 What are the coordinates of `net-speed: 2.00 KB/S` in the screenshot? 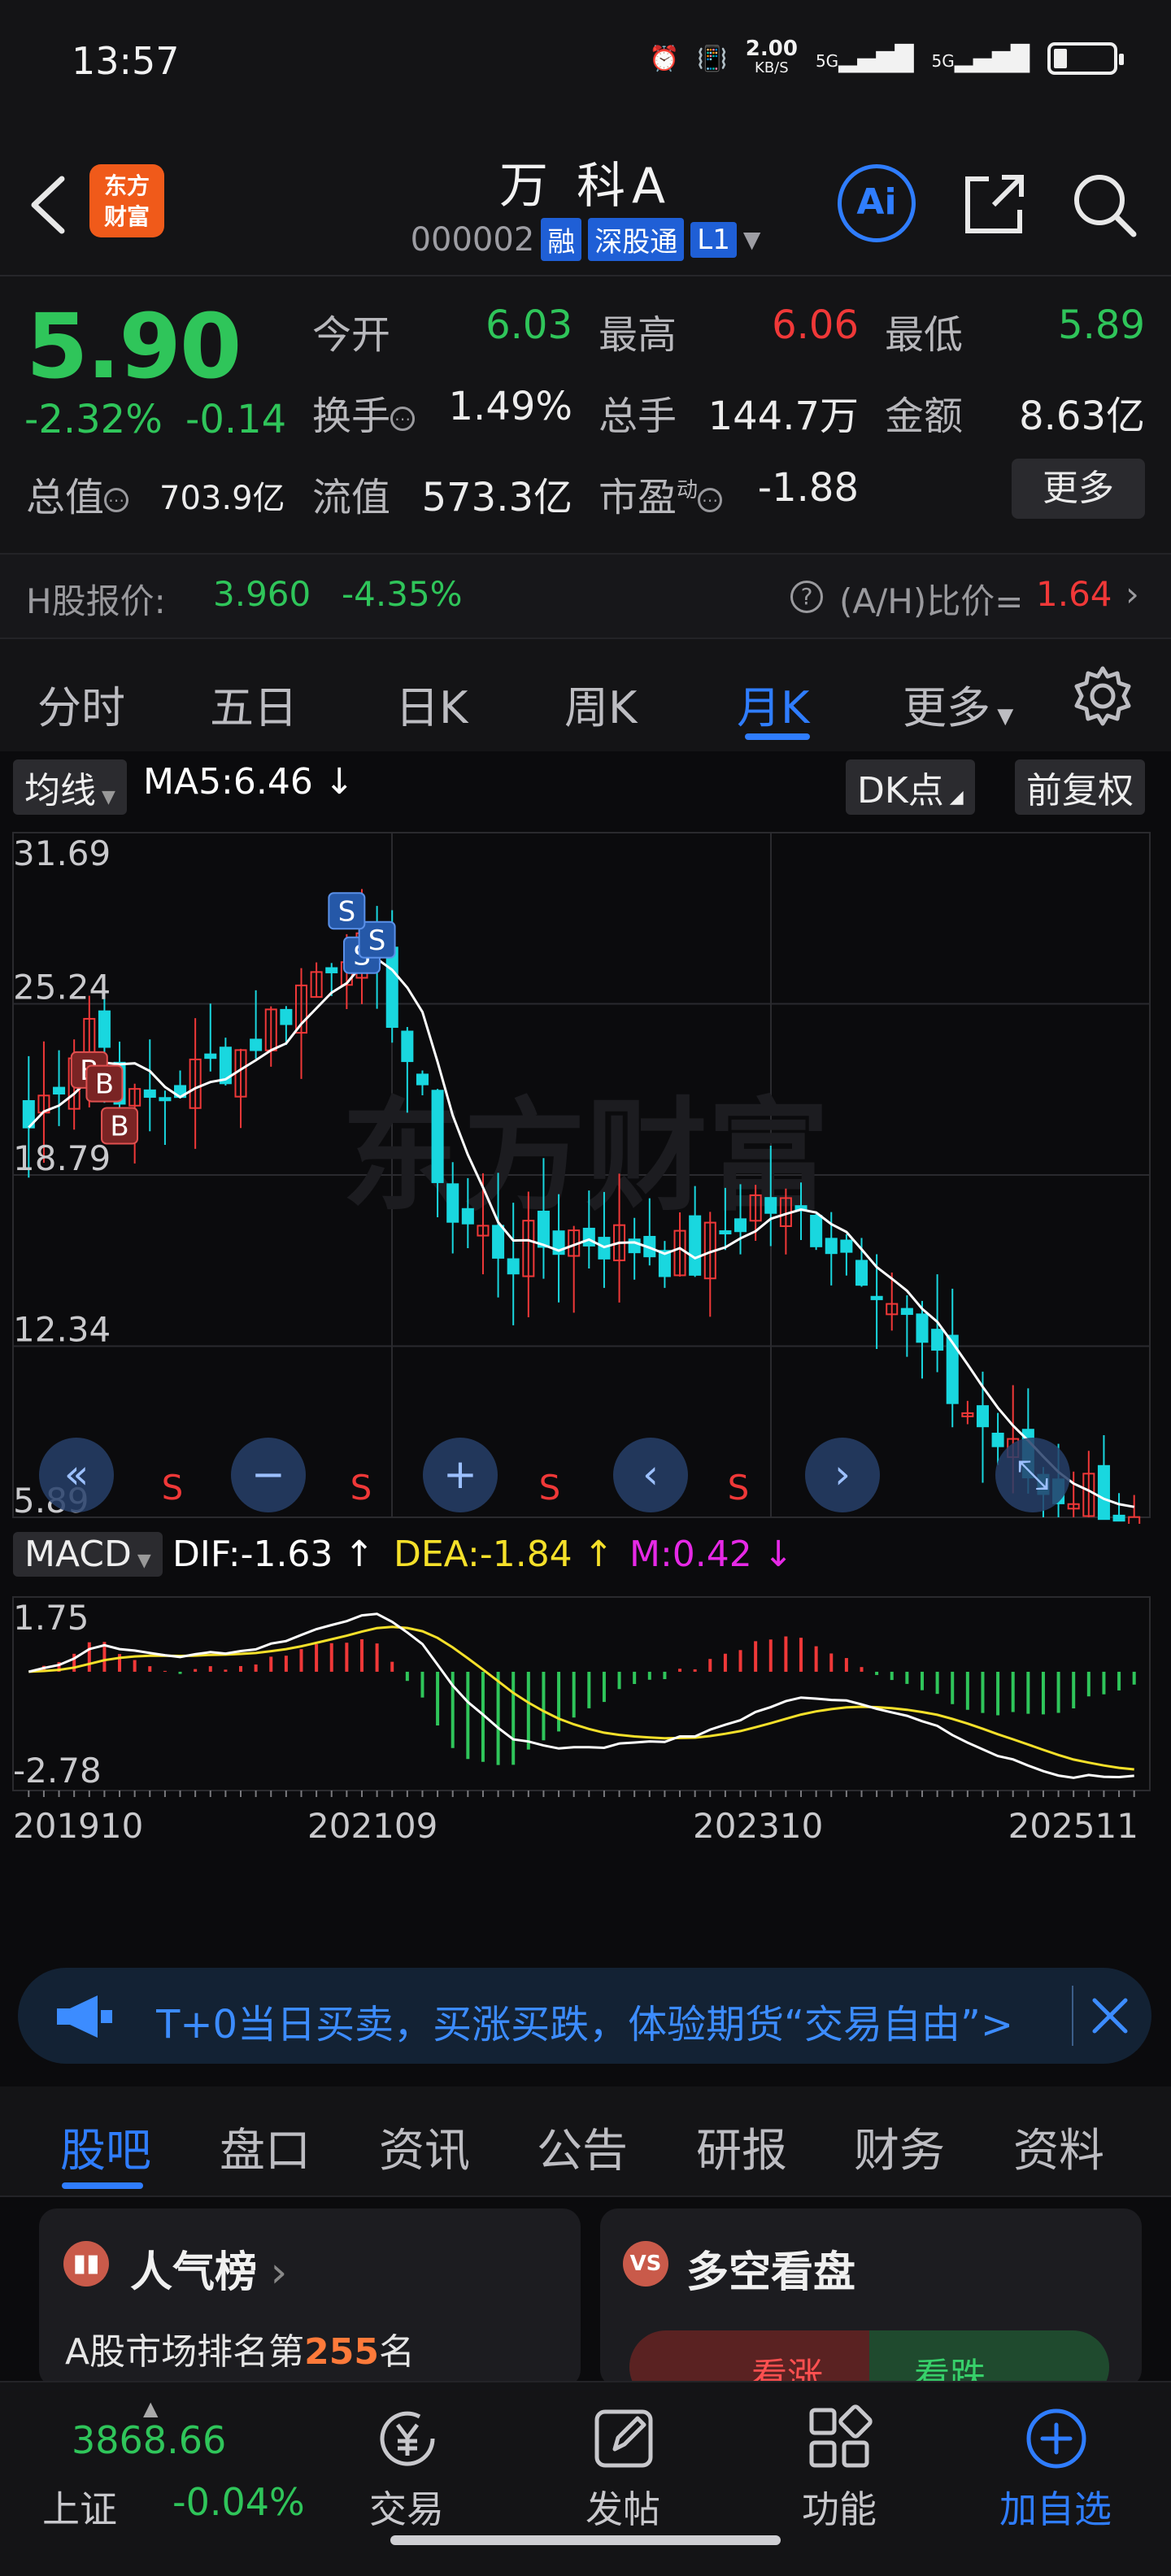 It's located at (771, 57).